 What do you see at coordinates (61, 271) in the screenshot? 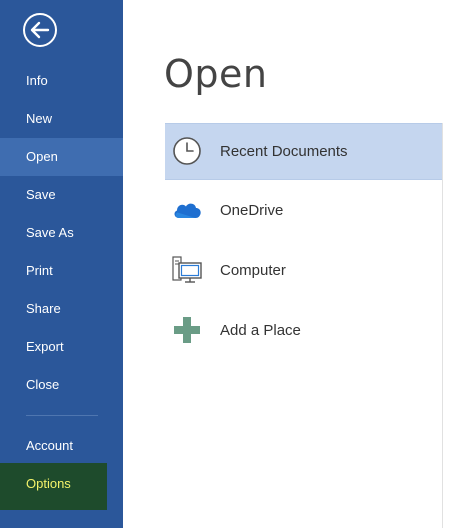
I see `nav-item-print: Print` at bounding box center [61, 271].